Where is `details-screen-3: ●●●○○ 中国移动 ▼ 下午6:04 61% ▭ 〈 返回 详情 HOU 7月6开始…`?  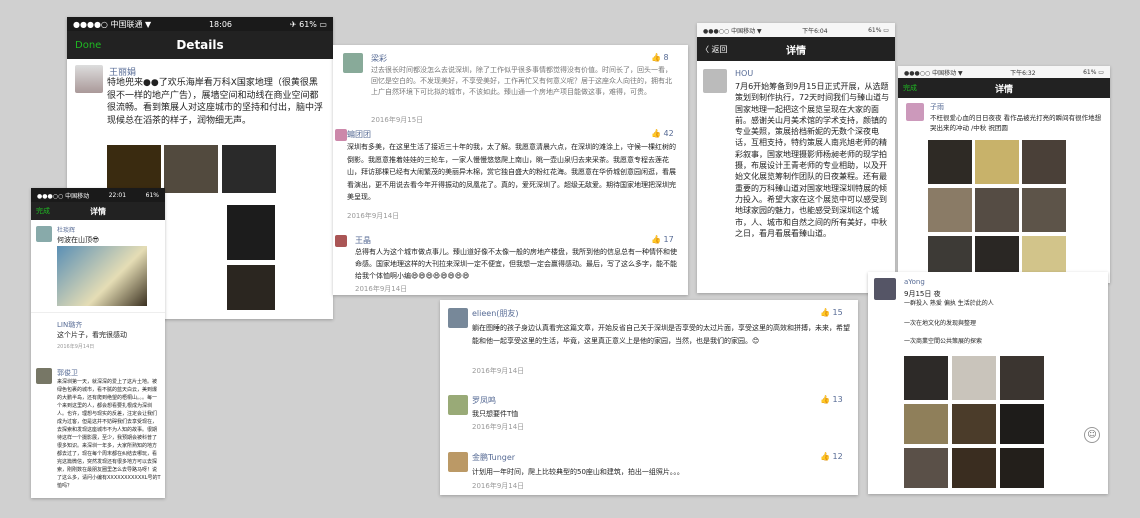
details-screen-3: ●●●○○ 中国移动 ▼ 下午6:04 61% ▭ 〈 返回 详情 HOU 7月6开始… is located at coordinates (796, 158).